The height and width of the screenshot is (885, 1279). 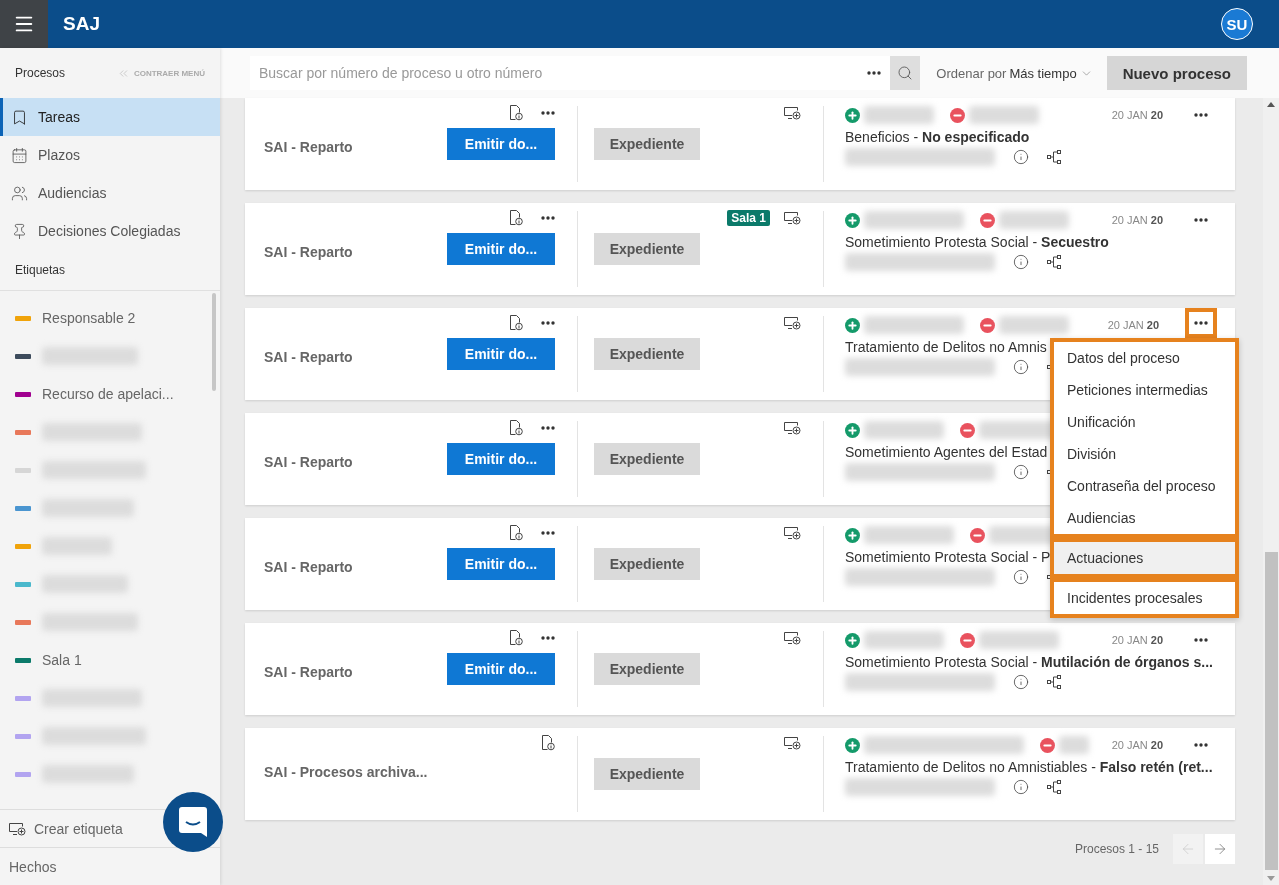 I want to click on nav-item: Audiencias, so click(x=110, y=193).